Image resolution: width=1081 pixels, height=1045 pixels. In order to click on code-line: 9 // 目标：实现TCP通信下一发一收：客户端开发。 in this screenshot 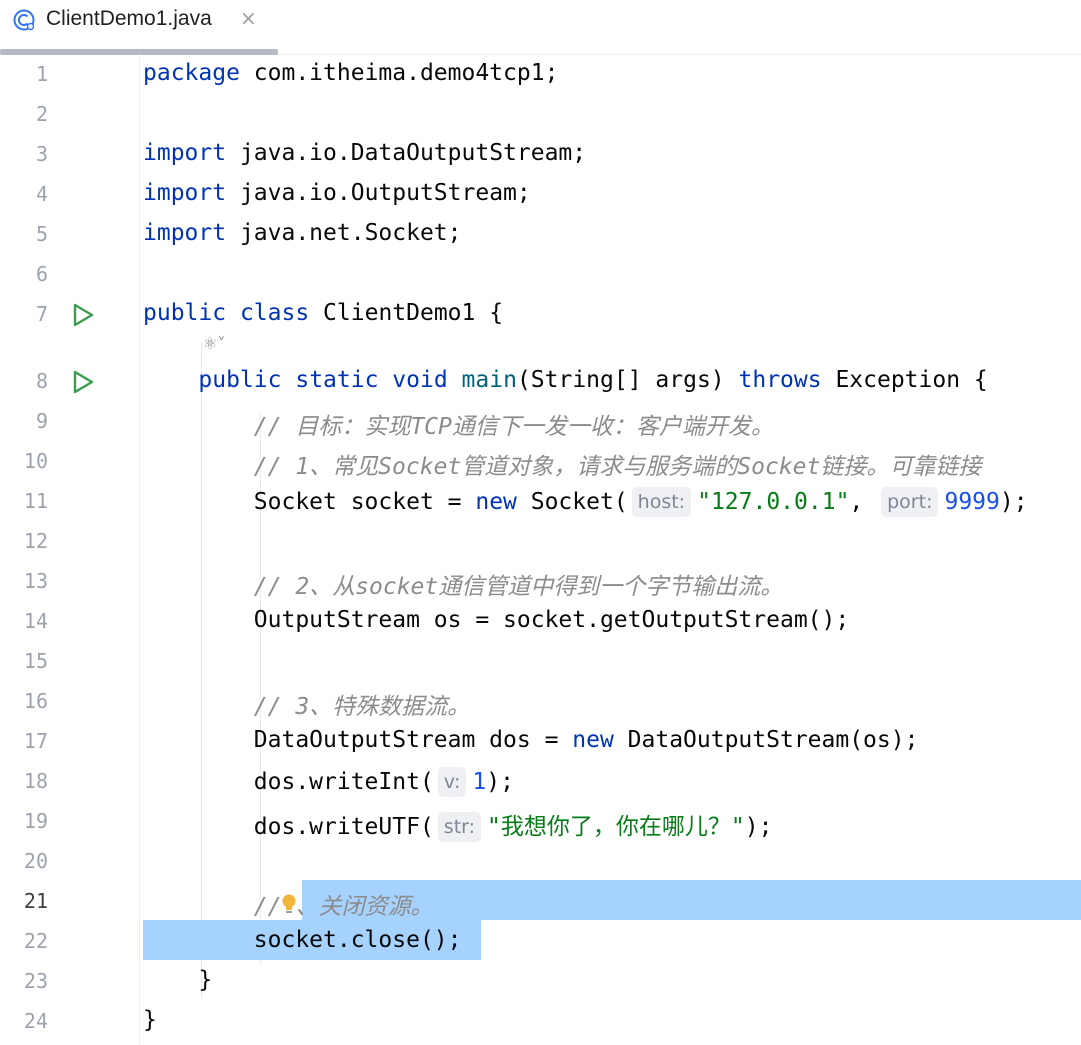, I will do `click(540, 421)`.